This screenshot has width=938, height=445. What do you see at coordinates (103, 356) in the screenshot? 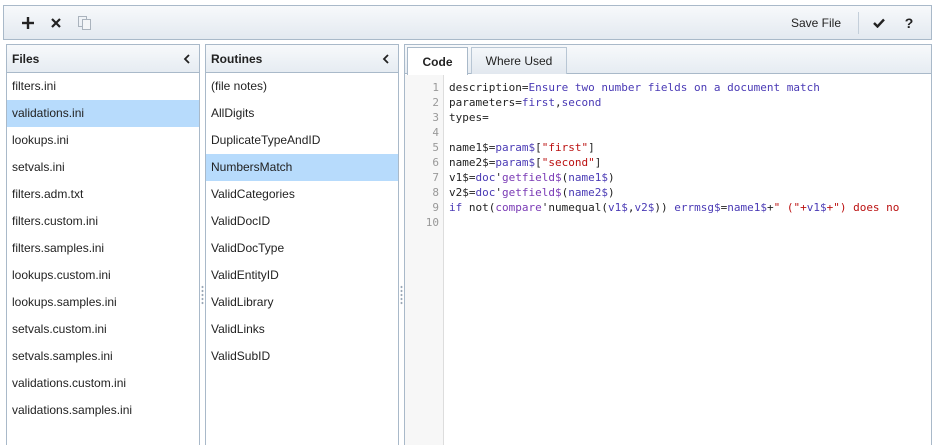
I see `file-list-item: setvals.samples.ini` at bounding box center [103, 356].